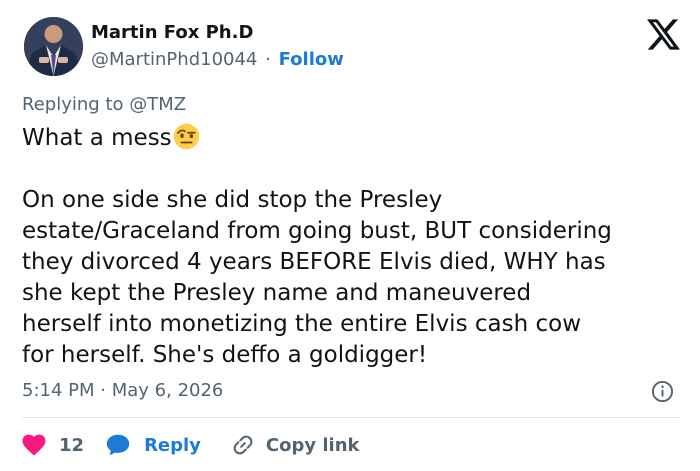 This screenshot has height=471, width=700. I want to click on reply-mention-link: @TMZ, so click(157, 104).